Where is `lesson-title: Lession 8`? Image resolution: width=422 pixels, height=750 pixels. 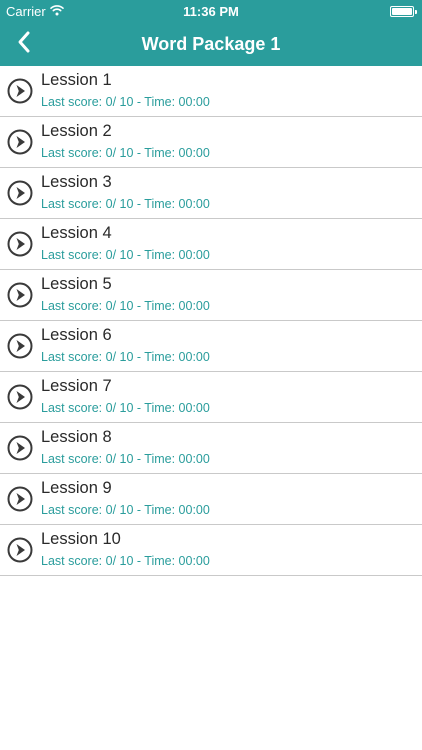
lesson-title: Lession 8 is located at coordinates (76, 437).